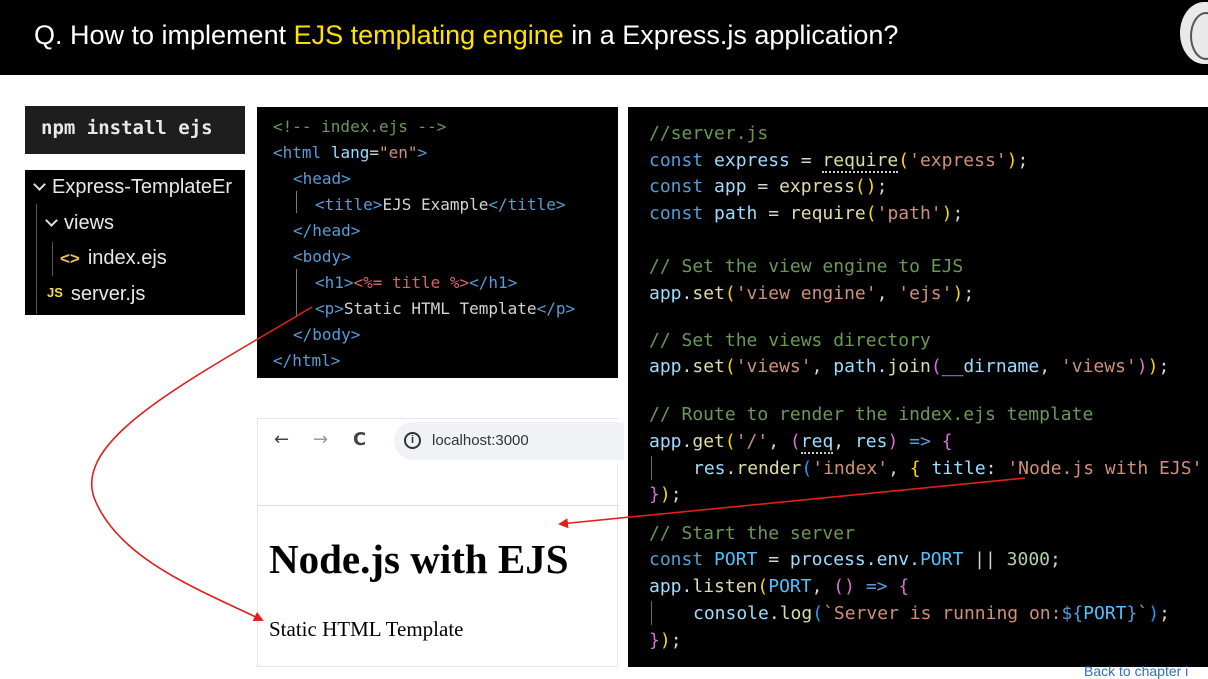 The image size is (1208, 679). I want to click on code-line: <title>EJS Example</title>, so click(440, 204).